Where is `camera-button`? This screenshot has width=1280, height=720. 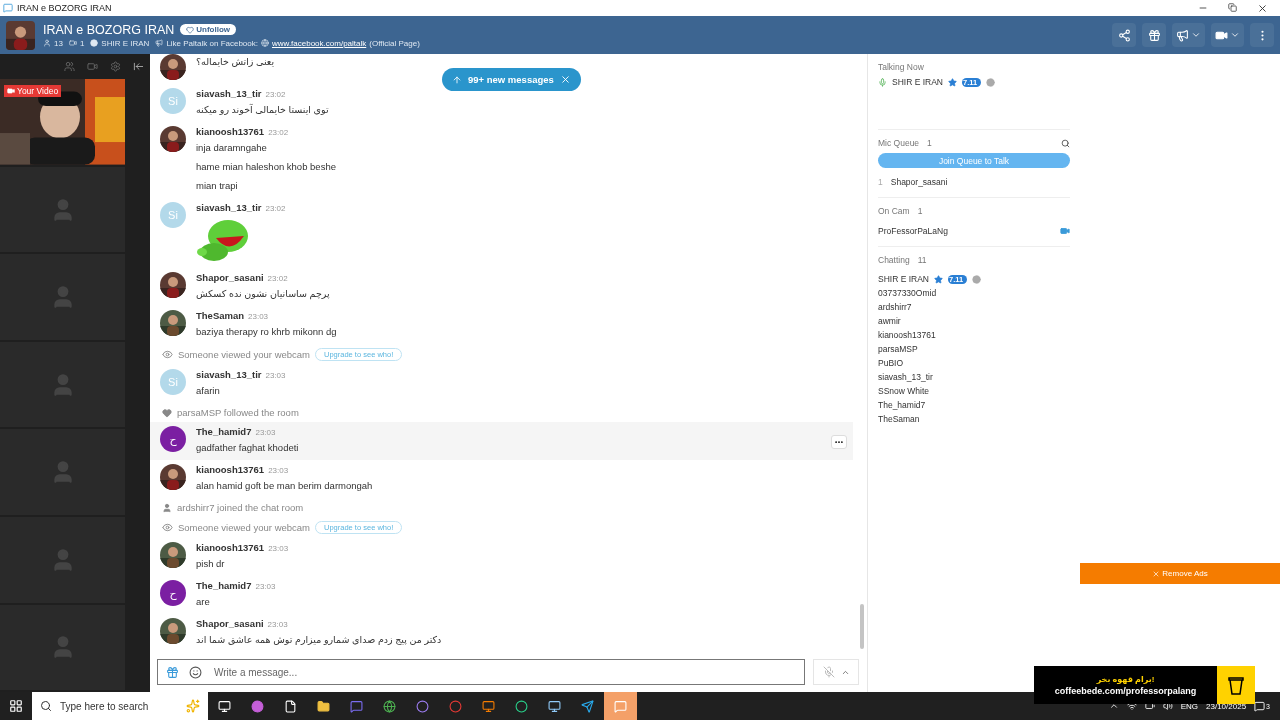
camera-button is located at coordinates (1227, 35).